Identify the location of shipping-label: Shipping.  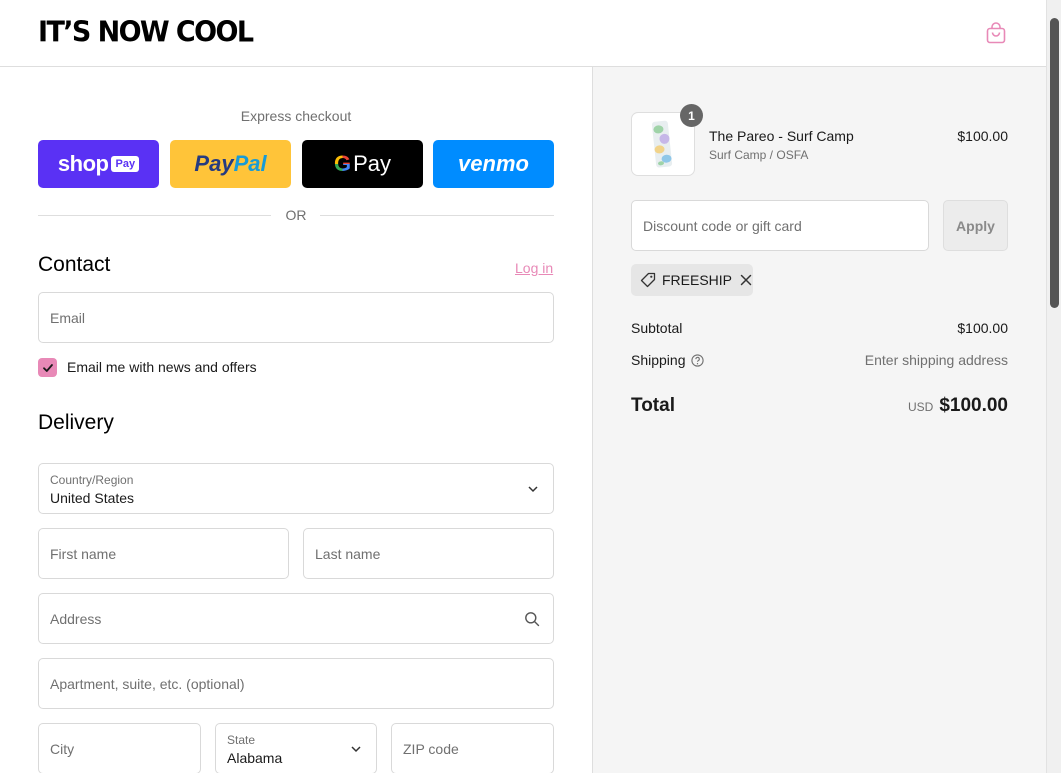
(658, 360).